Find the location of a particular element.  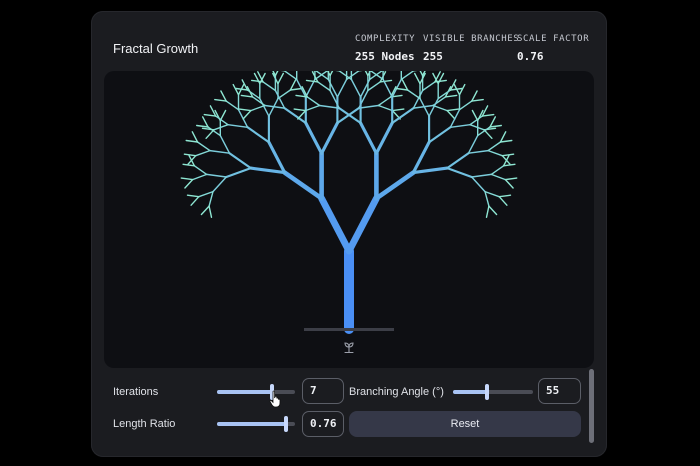

branching-angle-input: 55 is located at coordinates (559, 391).